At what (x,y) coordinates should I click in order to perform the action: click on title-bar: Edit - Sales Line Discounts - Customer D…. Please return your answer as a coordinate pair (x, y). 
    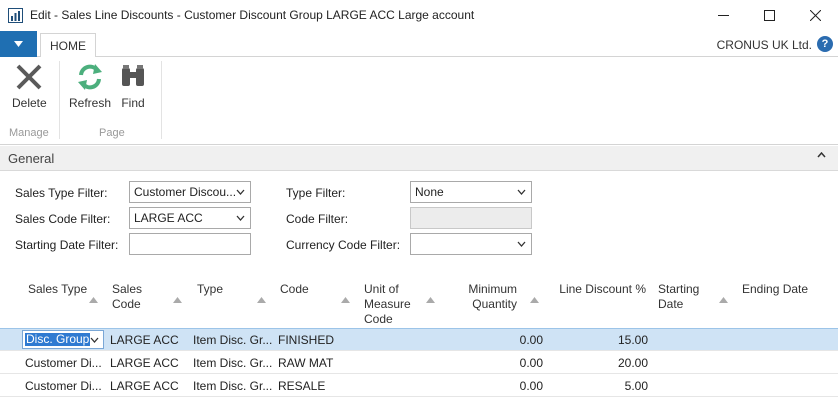
    Looking at the image, I should click on (419, 15).